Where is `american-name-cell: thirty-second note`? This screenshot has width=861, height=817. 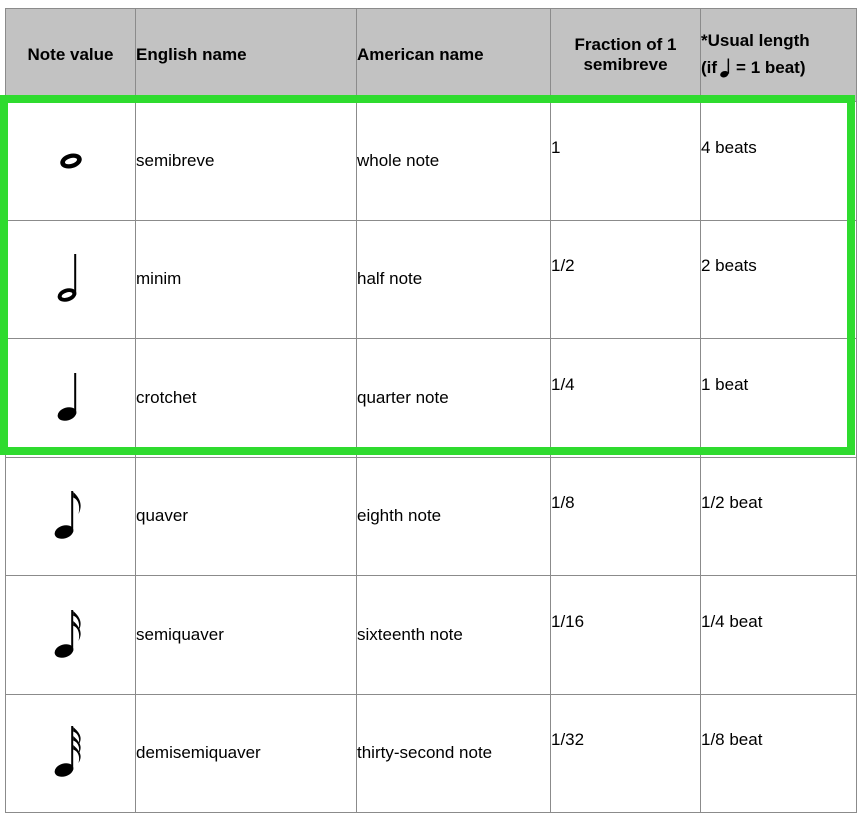 american-name-cell: thirty-second note is located at coordinates (453, 753).